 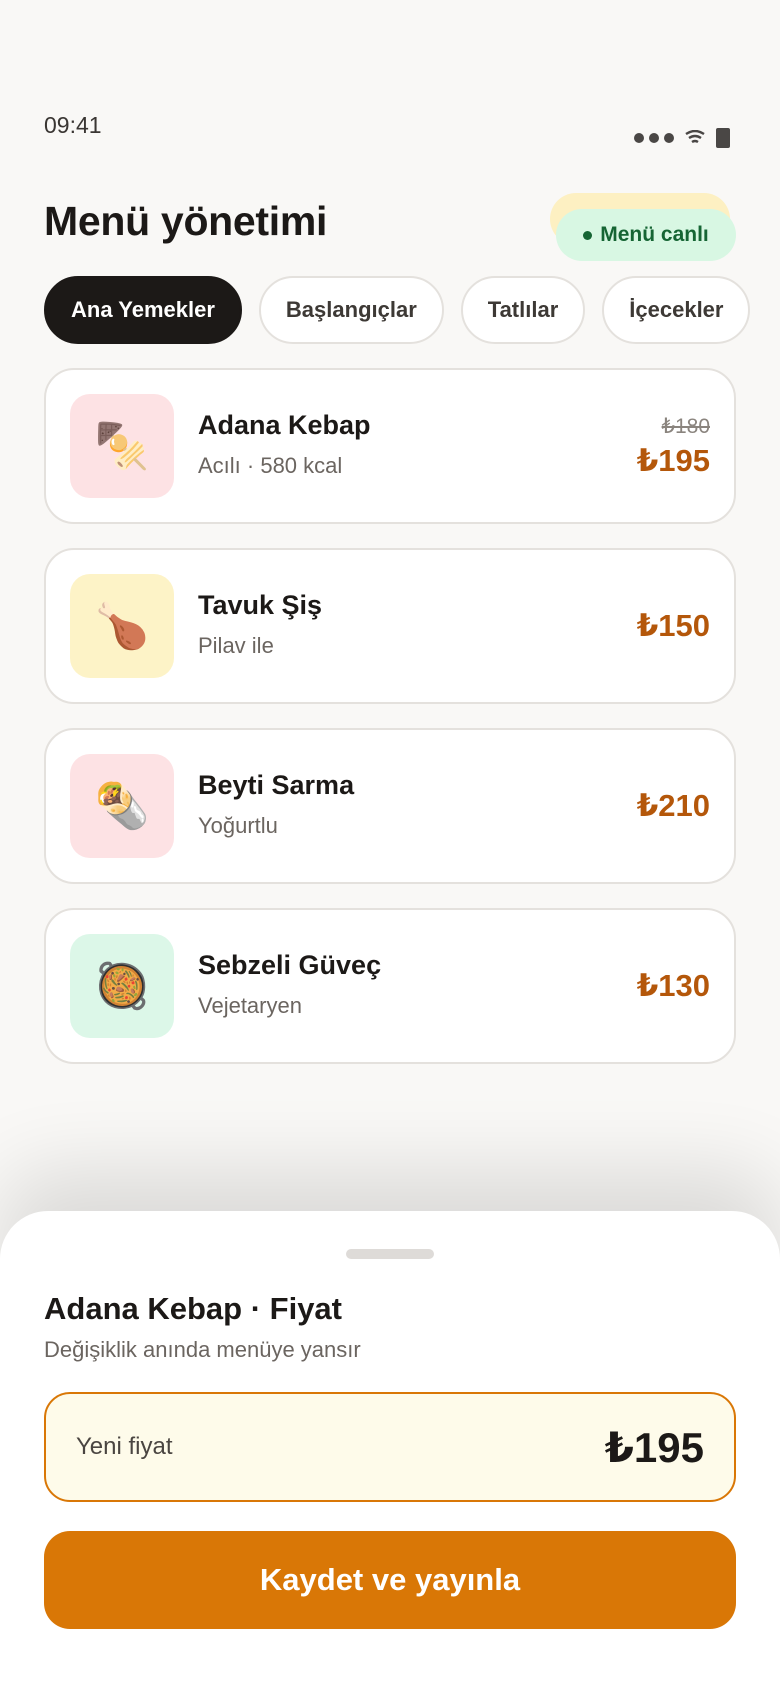 What do you see at coordinates (390, 1254) in the screenshot?
I see `sheet-drag-handle` at bounding box center [390, 1254].